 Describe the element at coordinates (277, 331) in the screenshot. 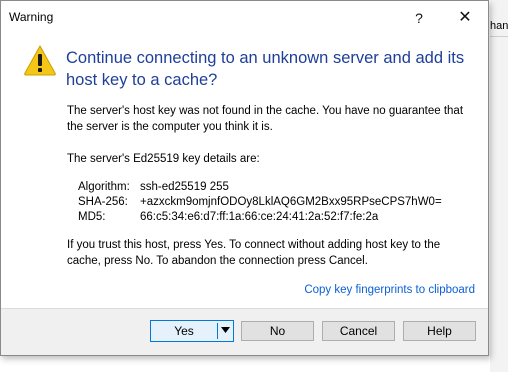

I see `no-button: No` at that location.